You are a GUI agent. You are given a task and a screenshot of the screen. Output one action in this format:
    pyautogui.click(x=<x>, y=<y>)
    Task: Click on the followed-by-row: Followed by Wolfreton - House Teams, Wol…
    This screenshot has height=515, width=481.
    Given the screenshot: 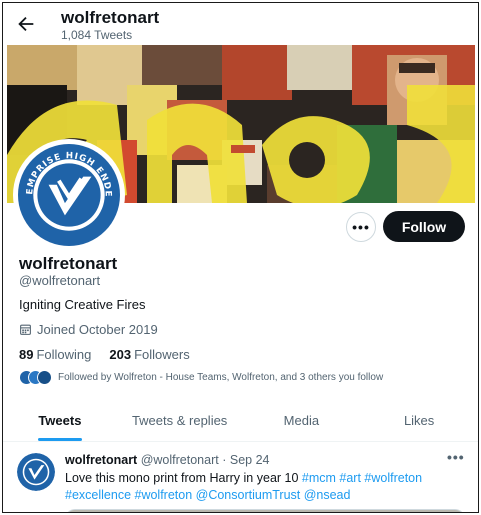 What is the action you would take?
    pyautogui.click(x=201, y=377)
    